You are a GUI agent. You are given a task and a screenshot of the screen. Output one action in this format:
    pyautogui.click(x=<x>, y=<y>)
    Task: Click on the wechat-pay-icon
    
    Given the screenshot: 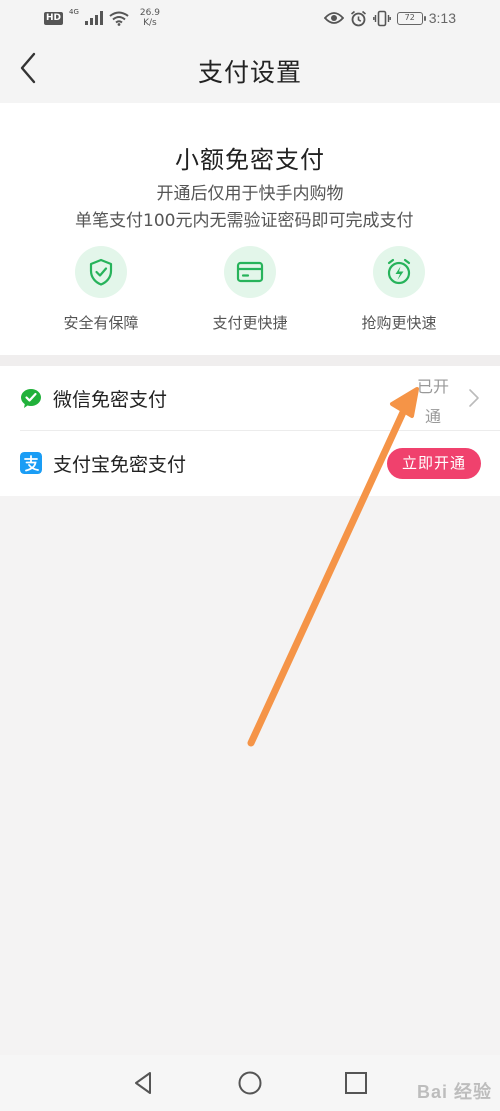 What is the action you would take?
    pyautogui.click(x=31, y=398)
    